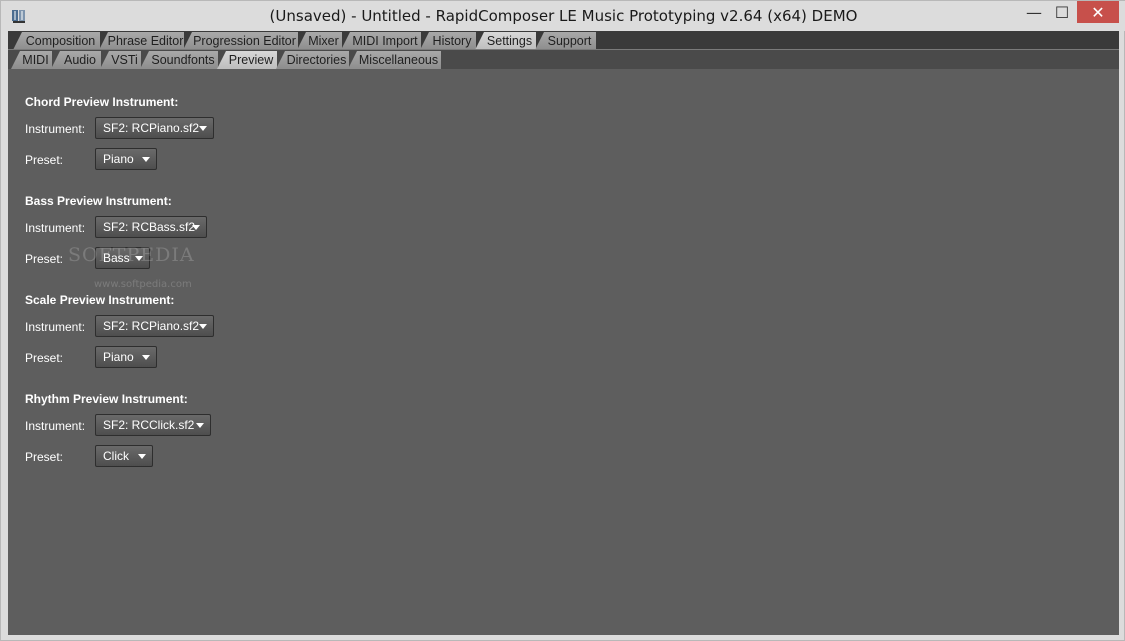 The image size is (1125, 641). Describe the element at coordinates (55, 327) in the screenshot. I see `scale-instrument-label: Instrument:` at that location.